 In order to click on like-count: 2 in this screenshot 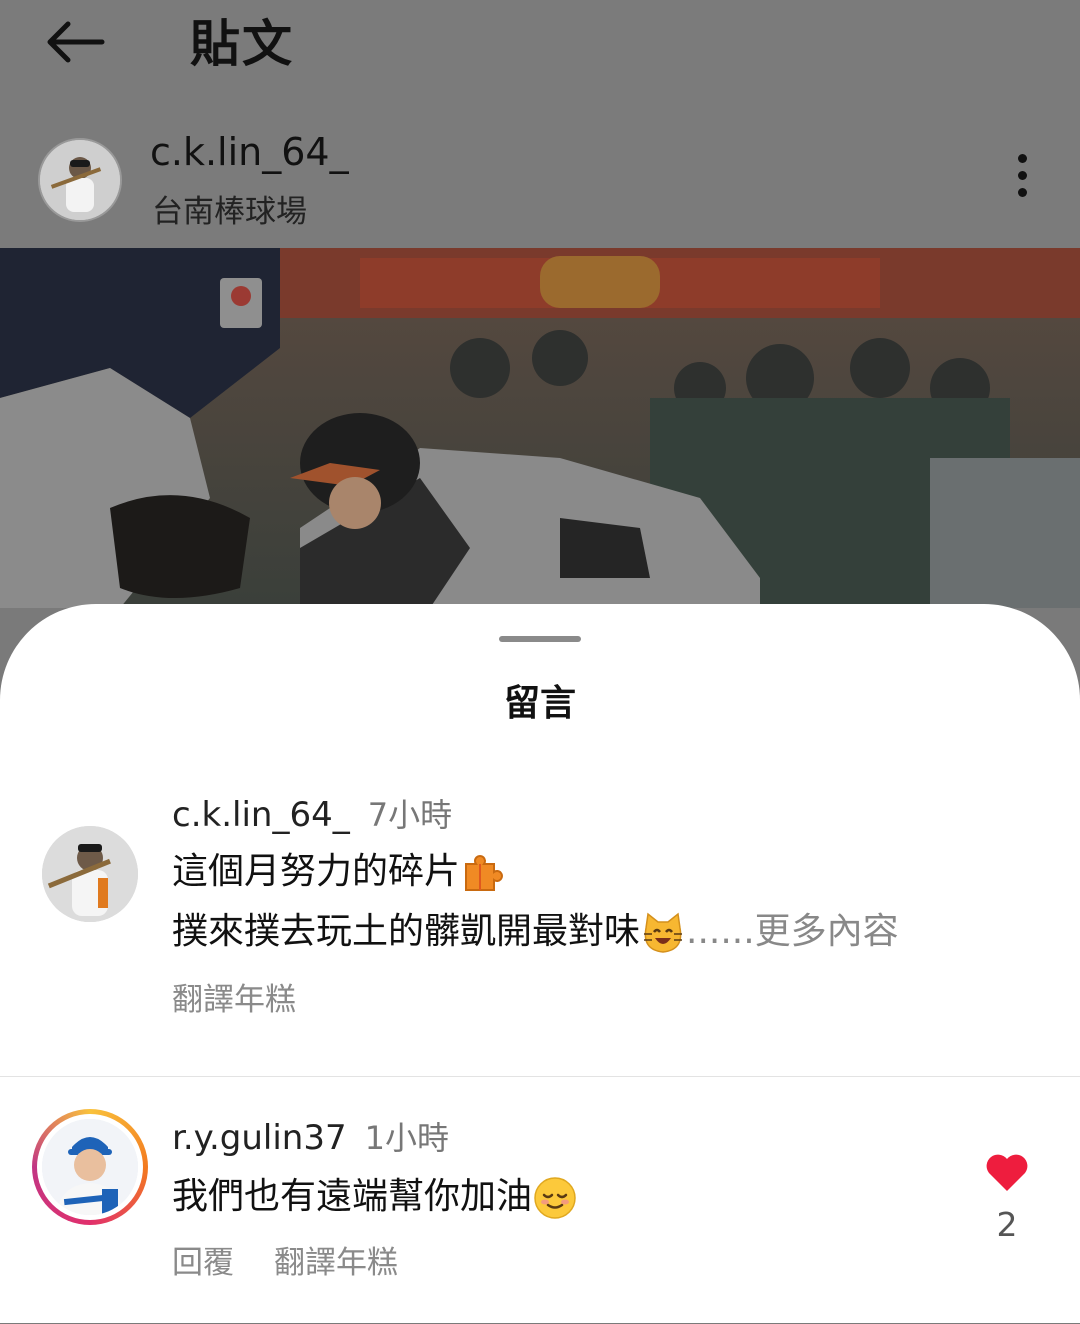, I will do `click(1007, 1224)`.